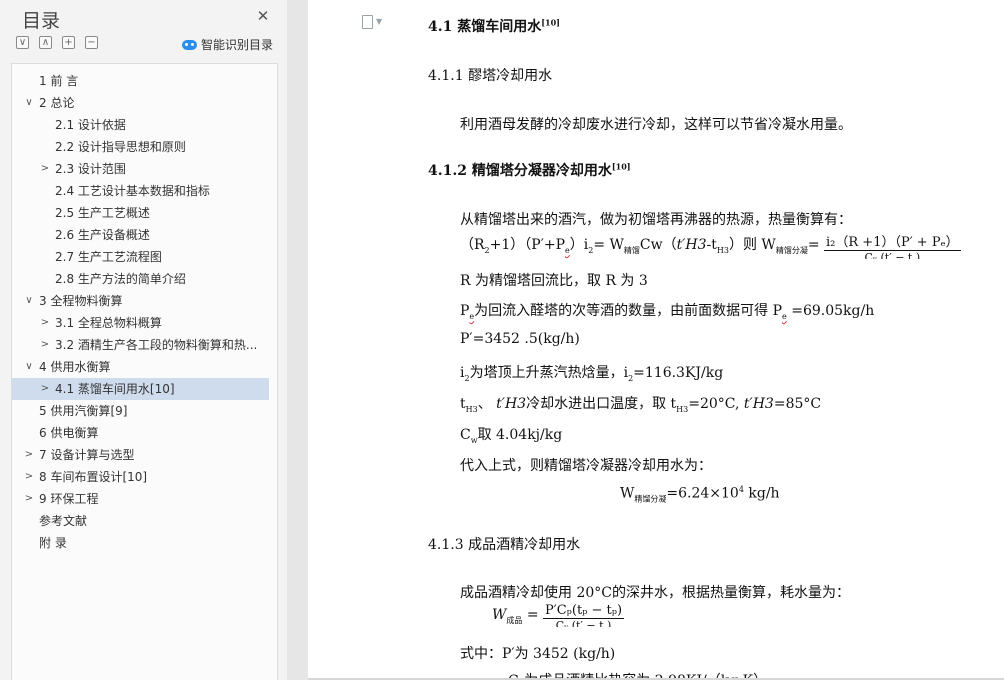  Describe the element at coordinates (189, 44) in the screenshot. I see `cloud-ai-icon` at that location.